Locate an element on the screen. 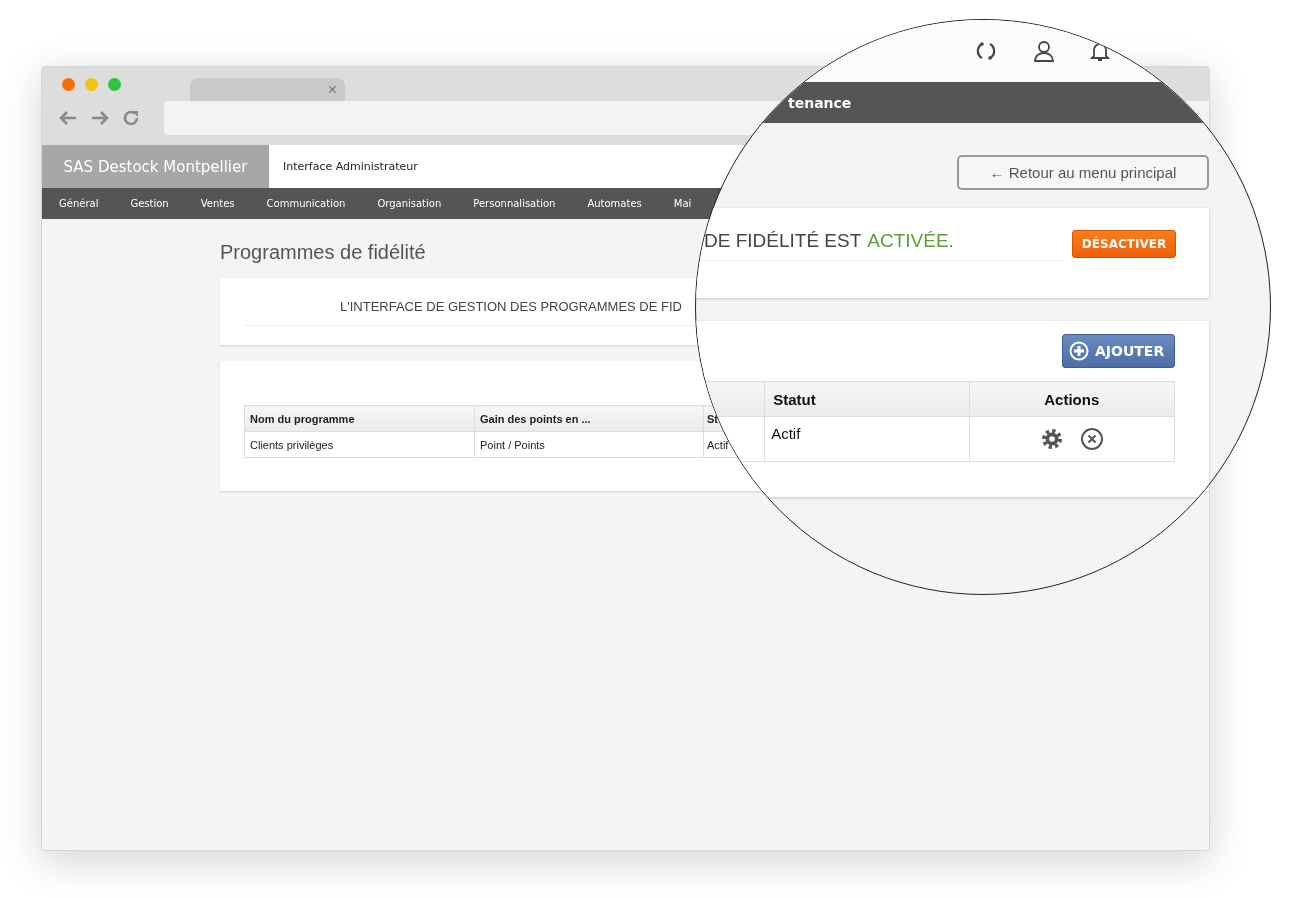 The height and width of the screenshot is (898, 1300). status-value: ACTIVÉE. is located at coordinates (910, 240).